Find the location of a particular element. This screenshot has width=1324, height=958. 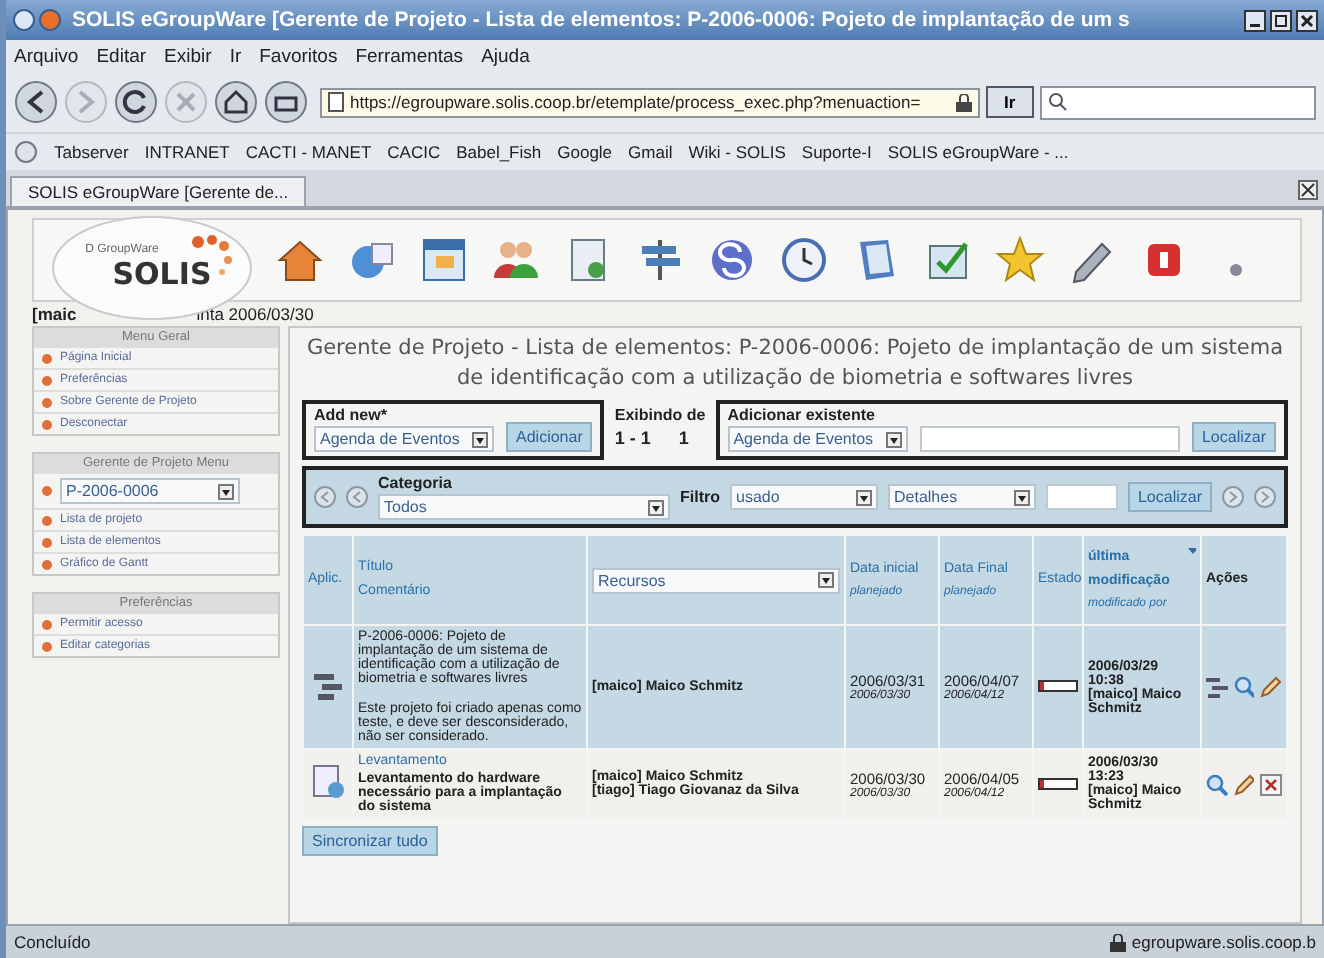

maximize-icon is located at coordinates (1281, 20).